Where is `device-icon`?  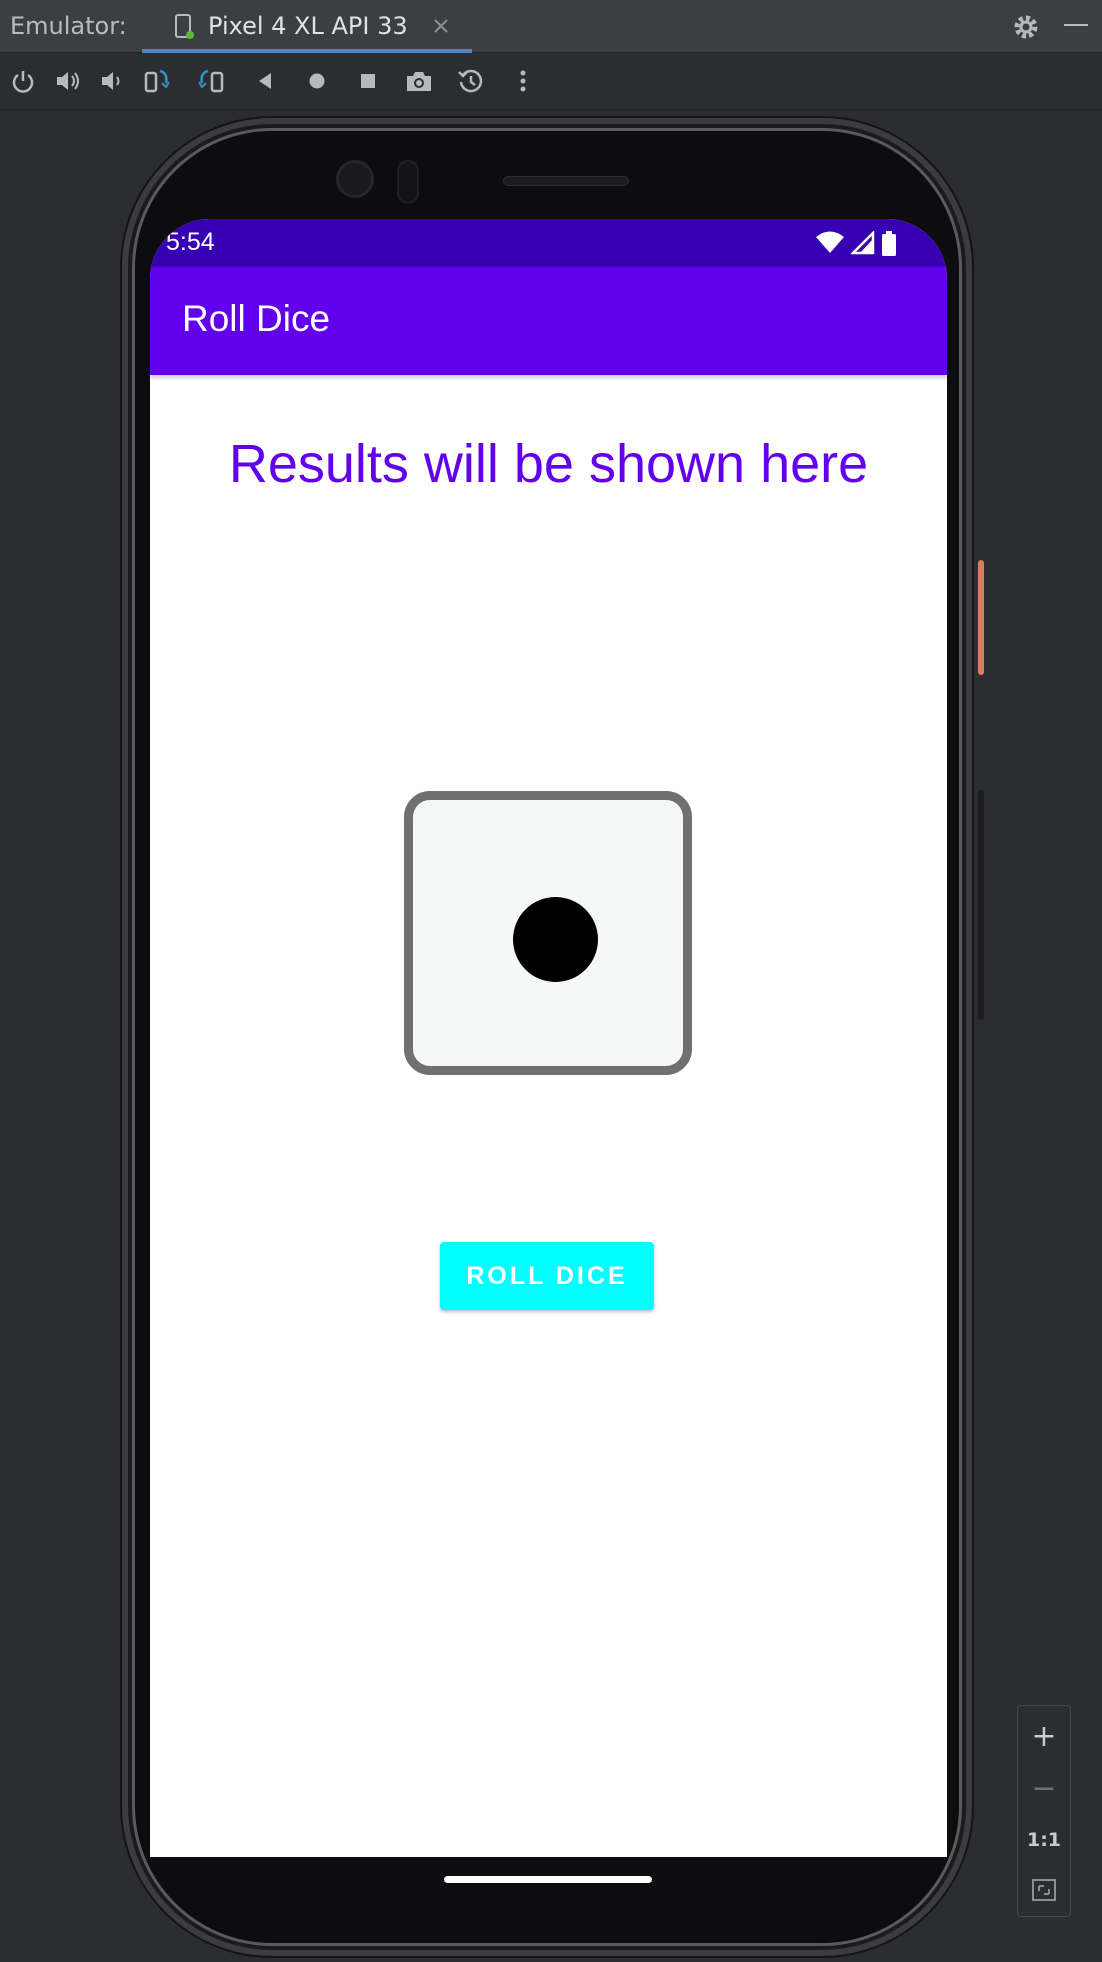 device-icon is located at coordinates (185, 29).